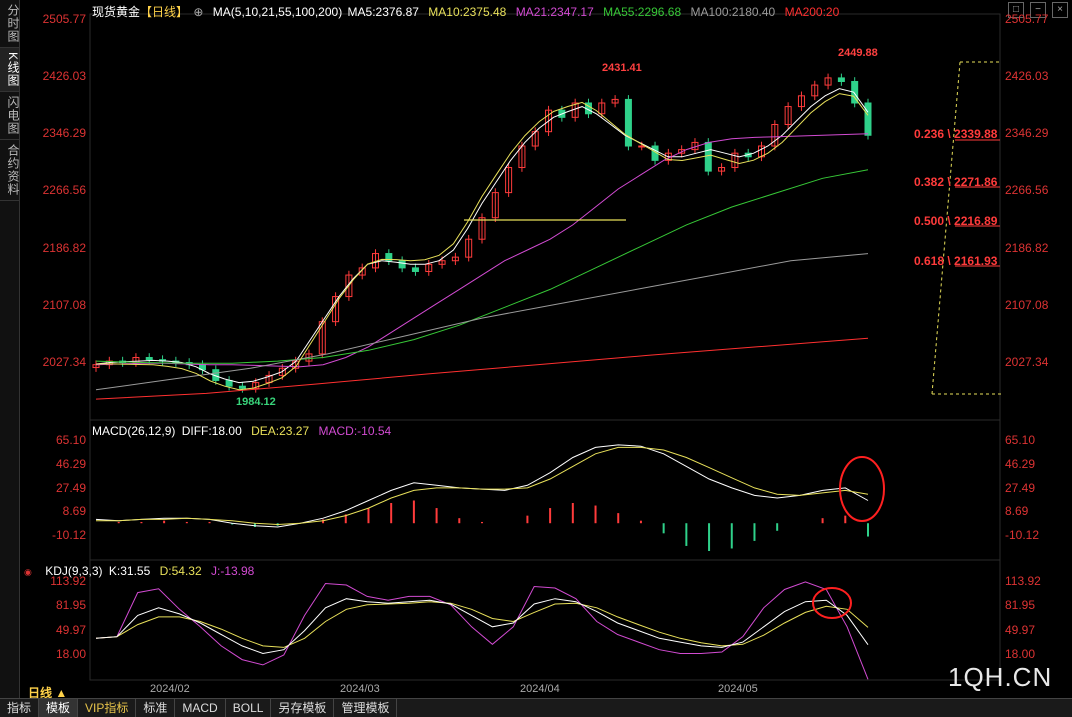 This screenshot has width=1072, height=717. Describe the element at coordinates (738, 689) in the screenshot. I see `date-tick-may: 2024/05` at that location.